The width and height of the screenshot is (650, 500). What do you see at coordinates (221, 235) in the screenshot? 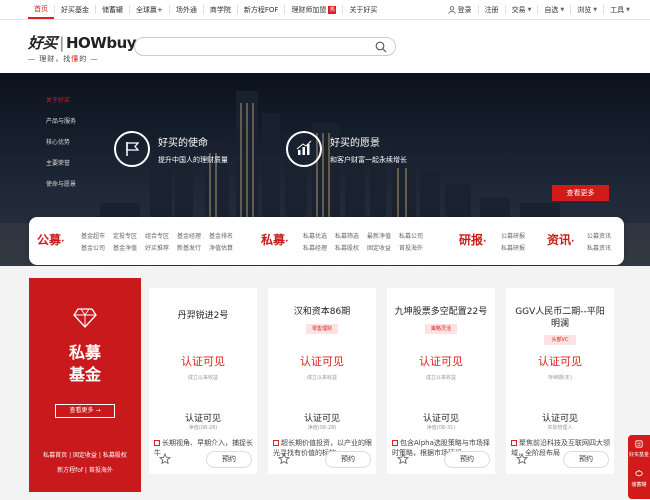
I see `public-link: 基金排名` at bounding box center [221, 235].